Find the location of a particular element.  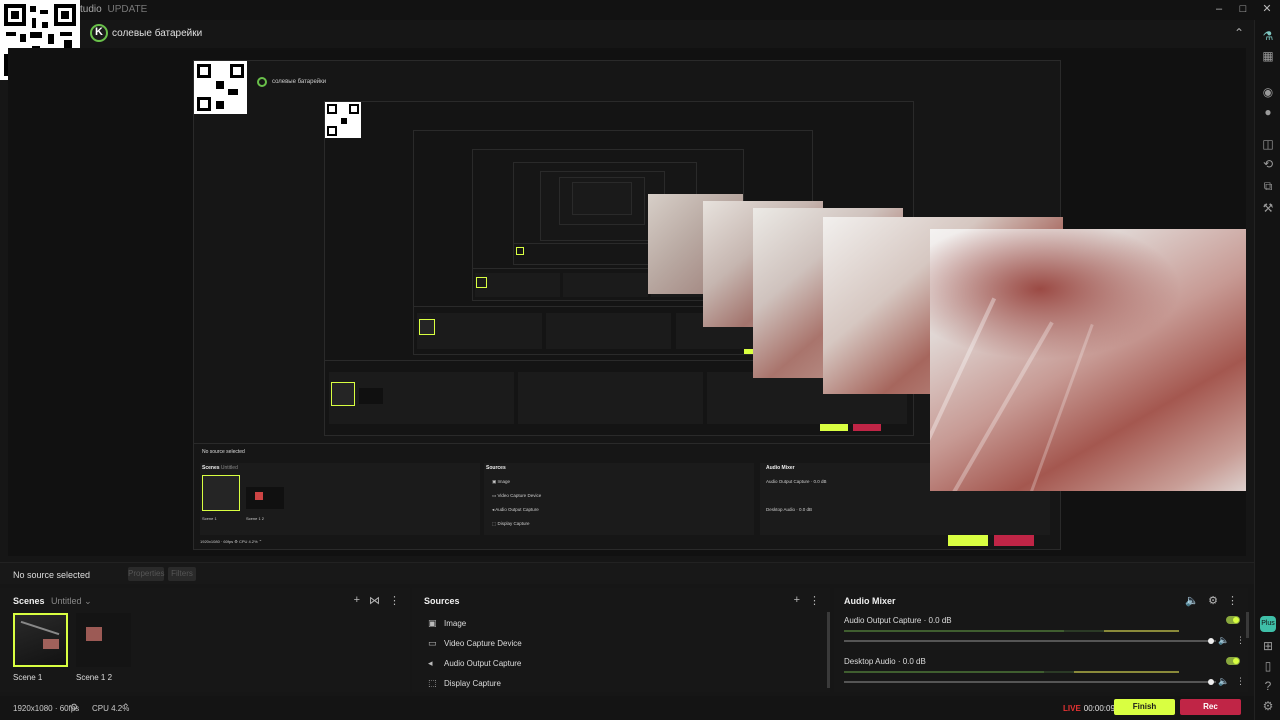

source-item-video-capture: ▭ Video Capture Device is located at coordinates (475, 643).